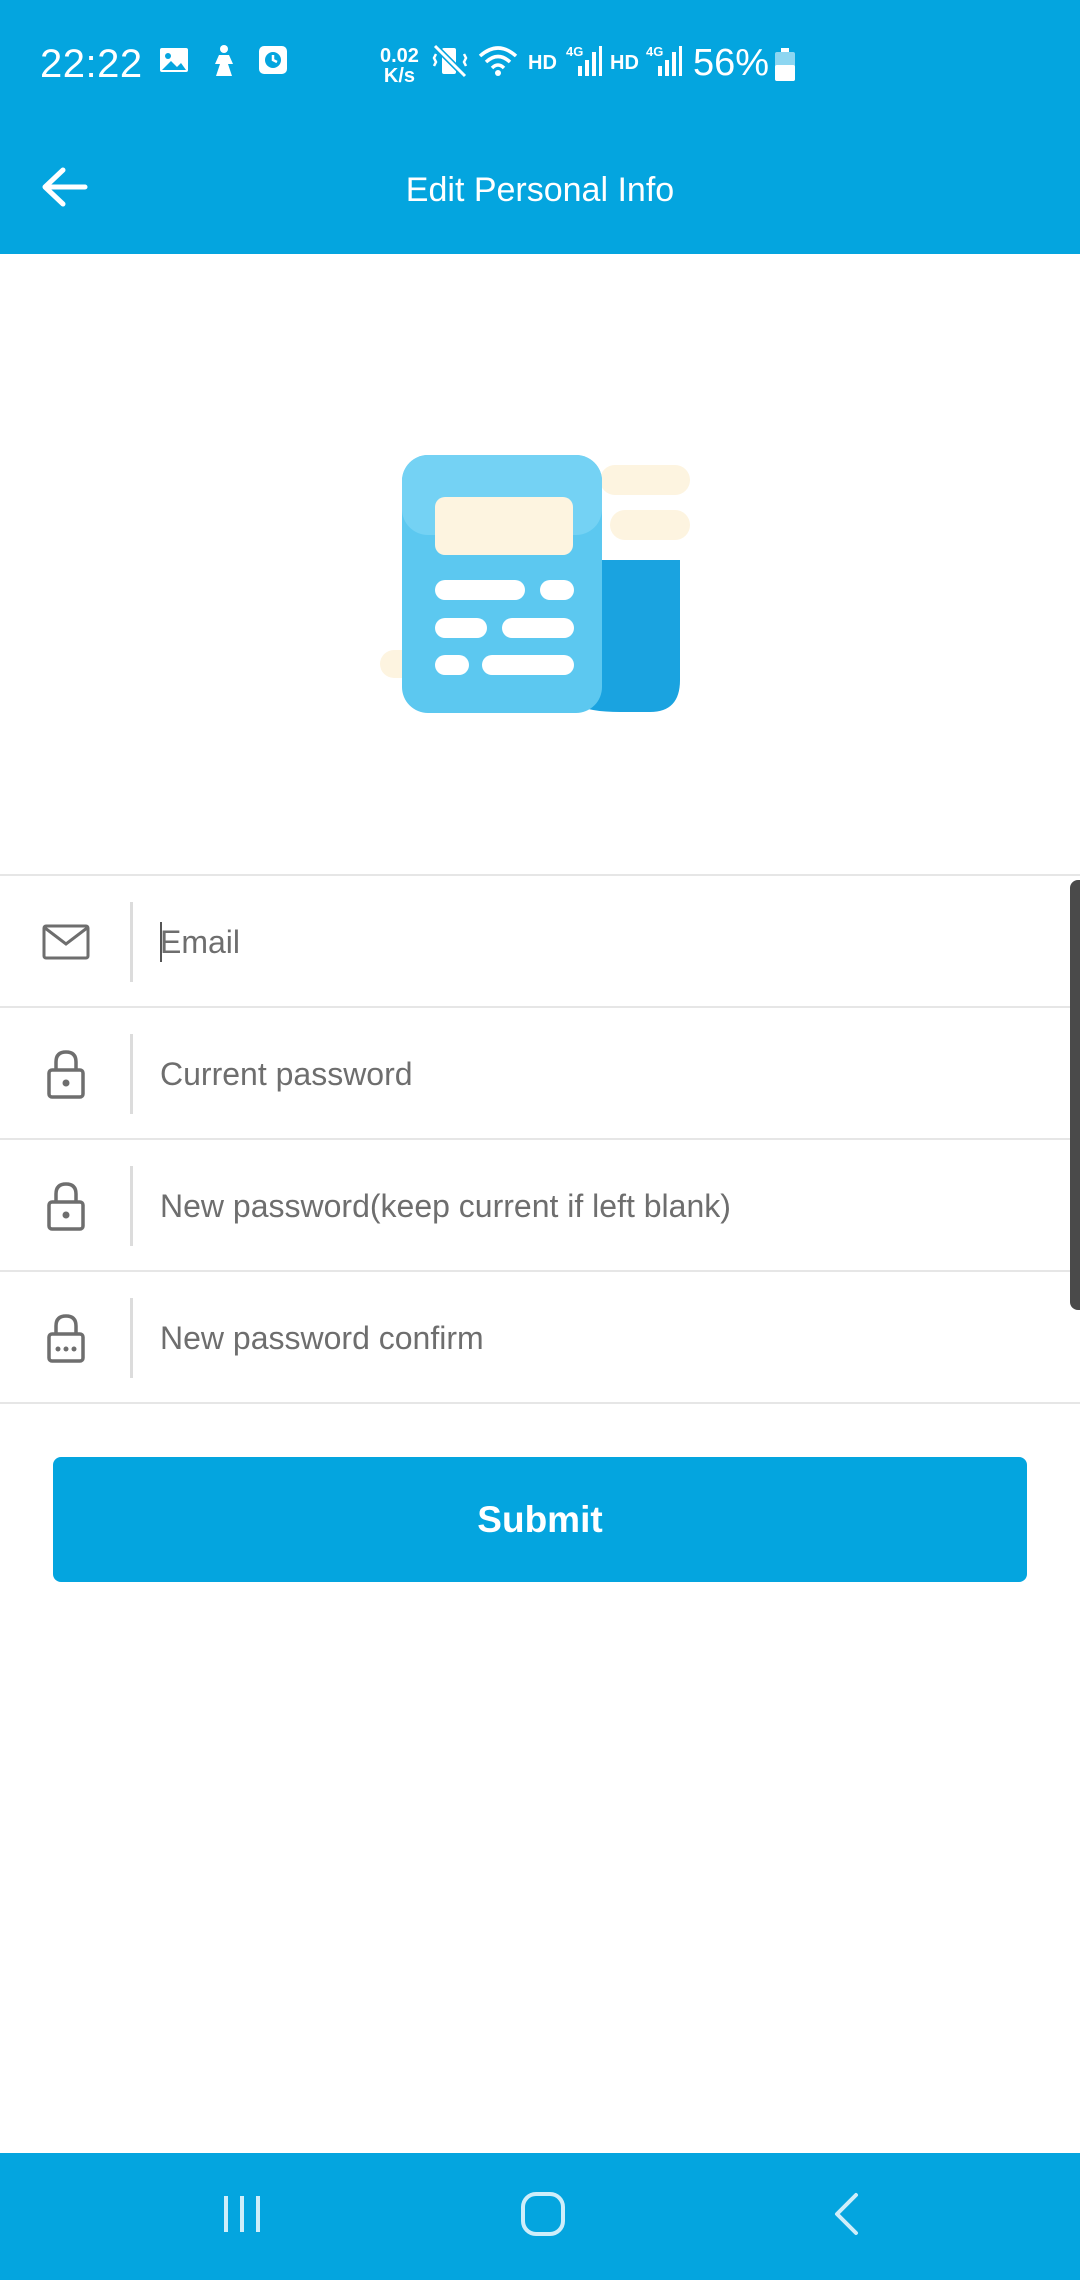 The height and width of the screenshot is (2280, 1080). I want to click on mail-icon, so click(66, 942).